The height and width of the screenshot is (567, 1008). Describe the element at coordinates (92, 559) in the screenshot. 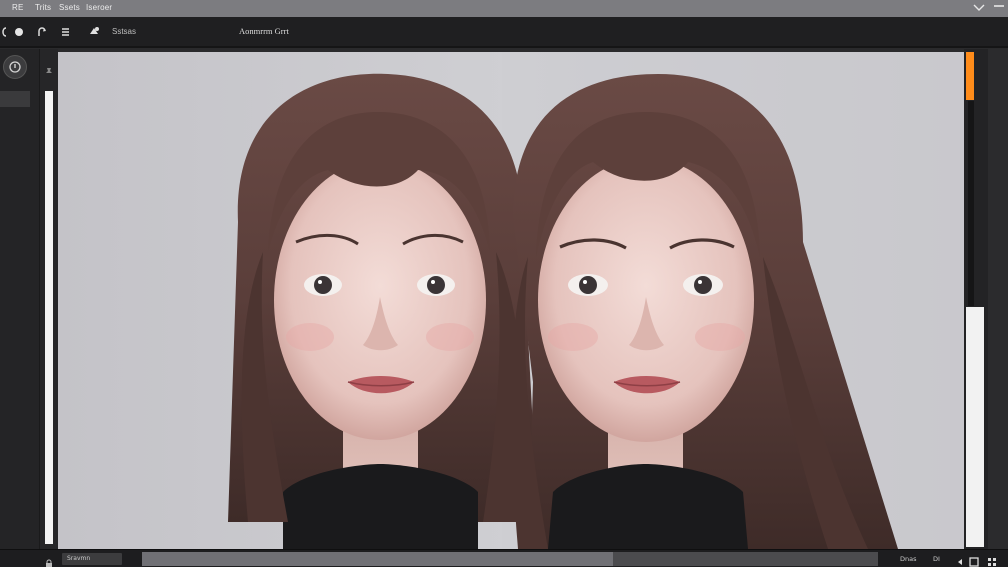

I see `layer-name-field: Sravmn` at that location.